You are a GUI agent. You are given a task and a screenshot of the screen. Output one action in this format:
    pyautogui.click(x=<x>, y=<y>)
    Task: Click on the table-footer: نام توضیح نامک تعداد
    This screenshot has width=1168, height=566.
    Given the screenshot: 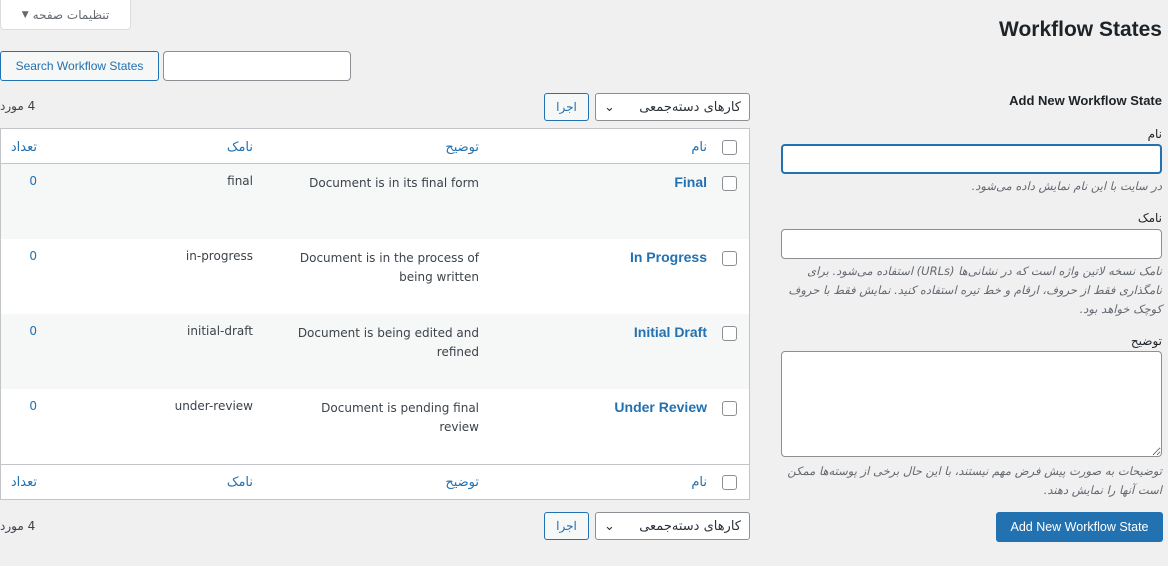 What is the action you would take?
    pyautogui.click(x=375, y=481)
    